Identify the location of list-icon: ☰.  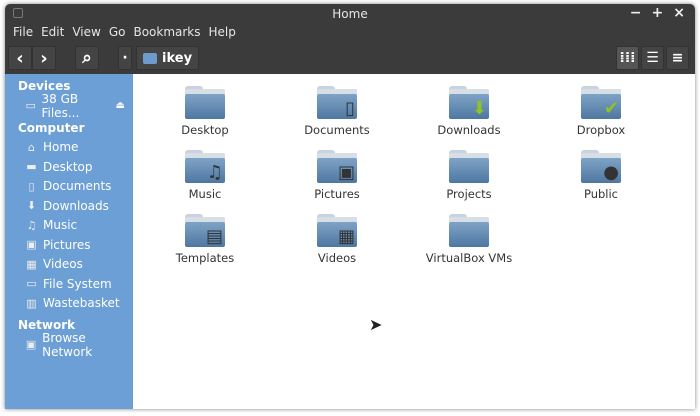
(652, 58).